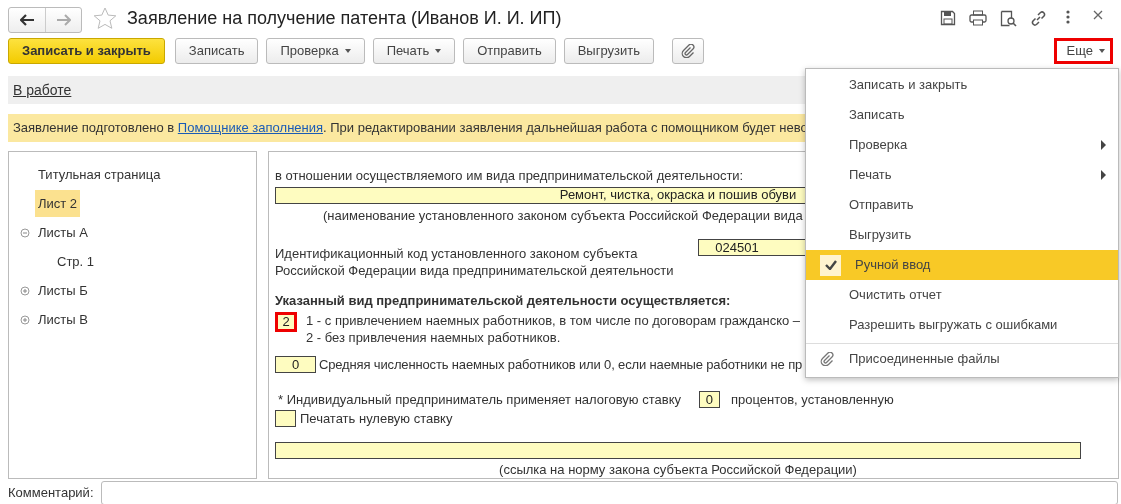 The image size is (1121, 504). Describe the element at coordinates (962, 325) in the screenshot. I see `menu-item: Разрешить выгружать с ошибками` at that location.